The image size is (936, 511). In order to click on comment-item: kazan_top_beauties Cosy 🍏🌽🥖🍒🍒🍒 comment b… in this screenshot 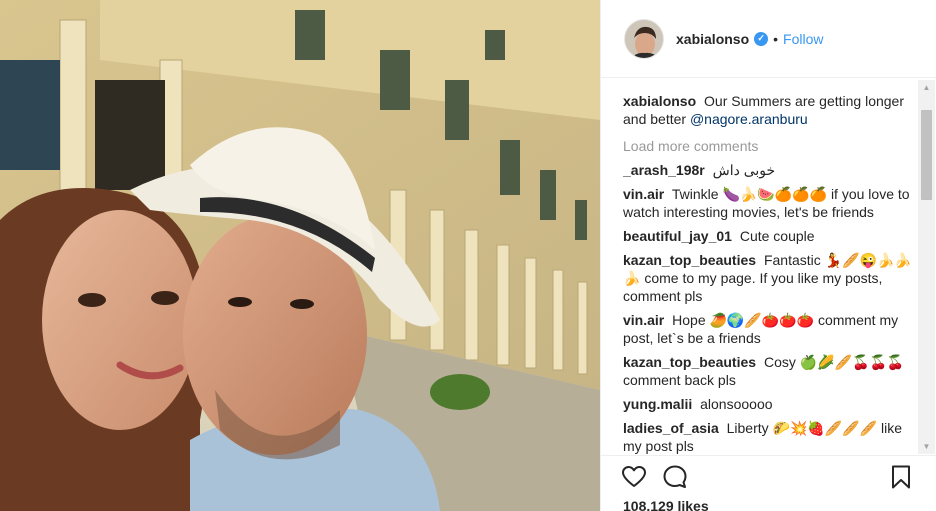, I will do `click(769, 371)`.